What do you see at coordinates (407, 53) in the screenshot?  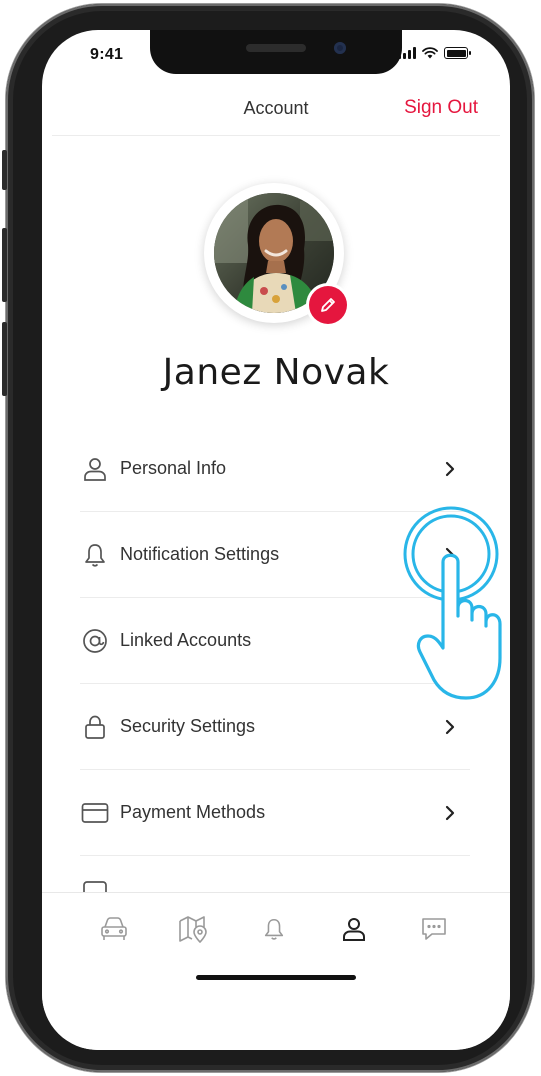 I see `signal-icon` at bounding box center [407, 53].